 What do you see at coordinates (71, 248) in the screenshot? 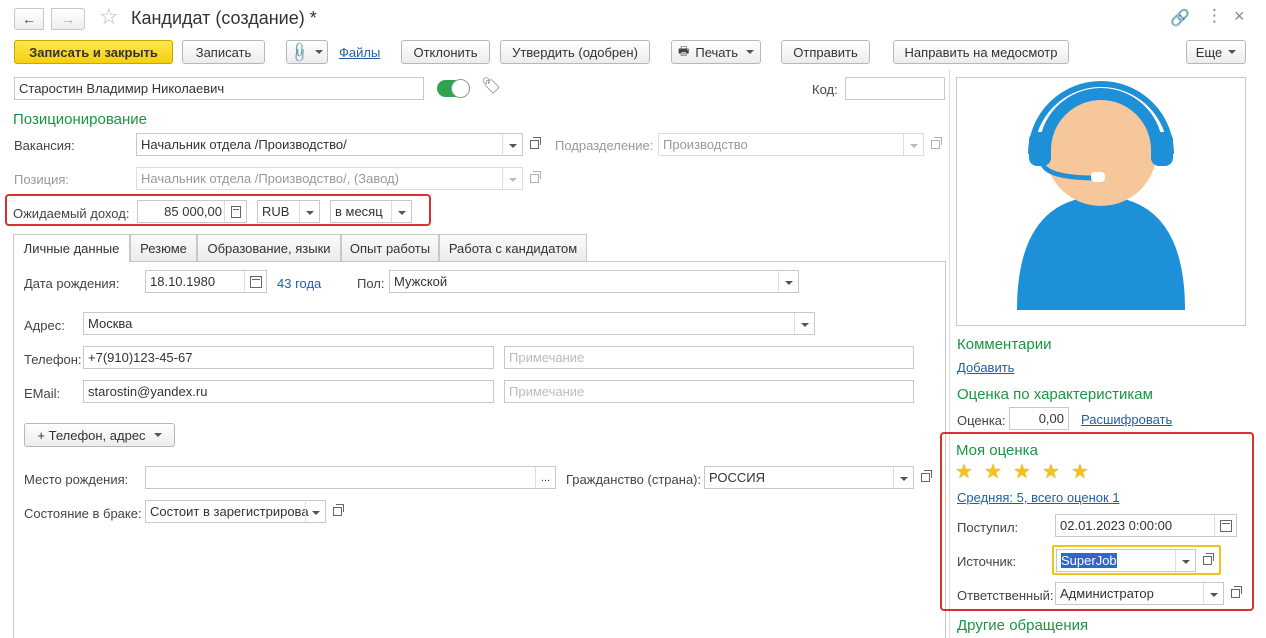
I see `tab-personal: Личные данные` at bounding box center [71, 248].